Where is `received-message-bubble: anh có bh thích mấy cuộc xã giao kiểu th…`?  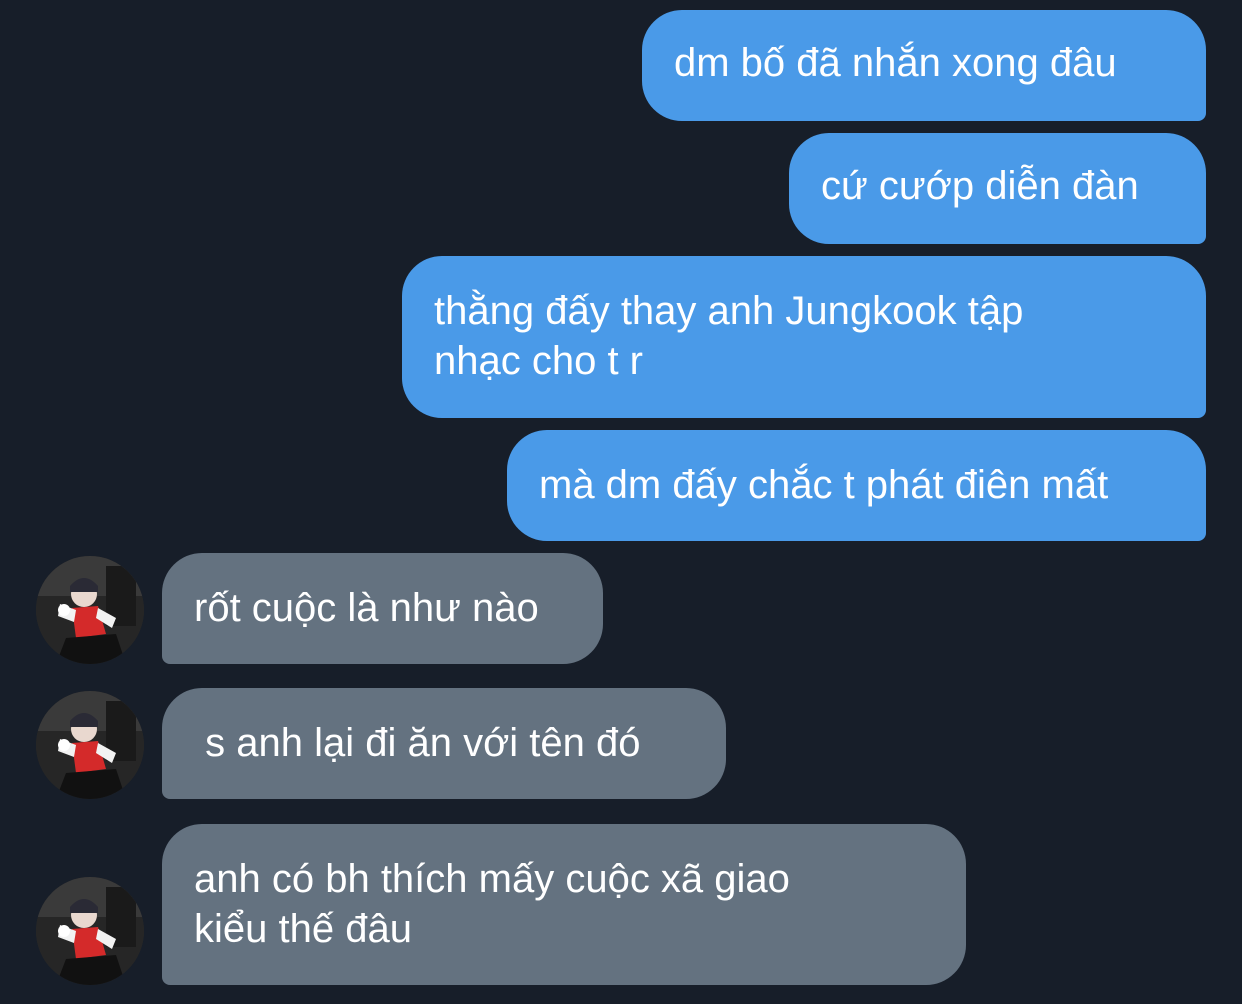
received-message-bubble: anh có bh thích mấy cuộc xã giao kiểu th… is located at coordinates (564, 904).